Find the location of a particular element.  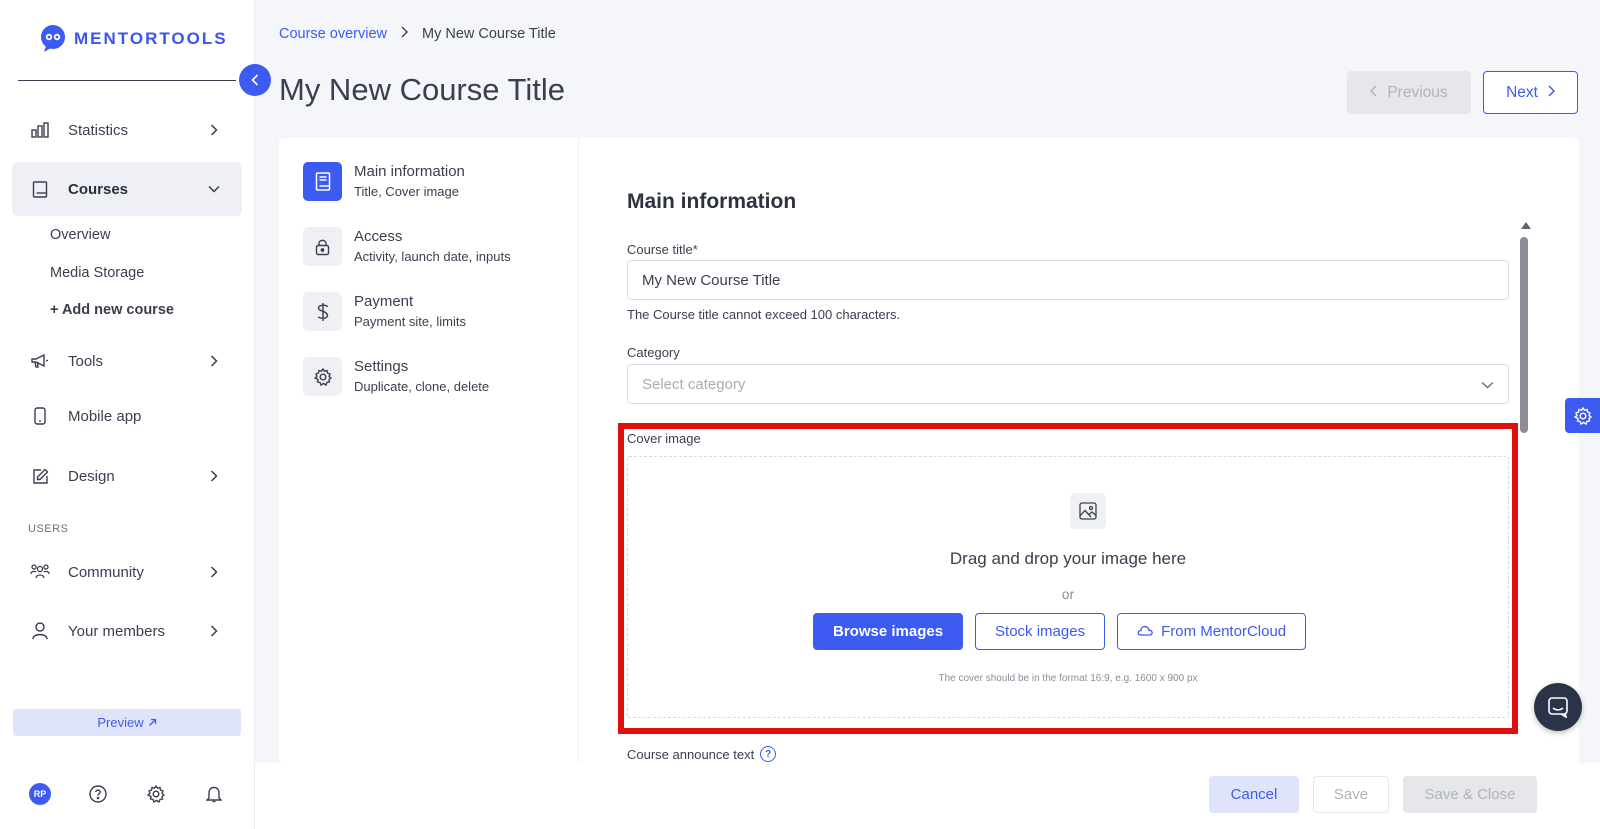

sidebar-subitem-media-storage: Media Storage is located at coordinates (97, 273).